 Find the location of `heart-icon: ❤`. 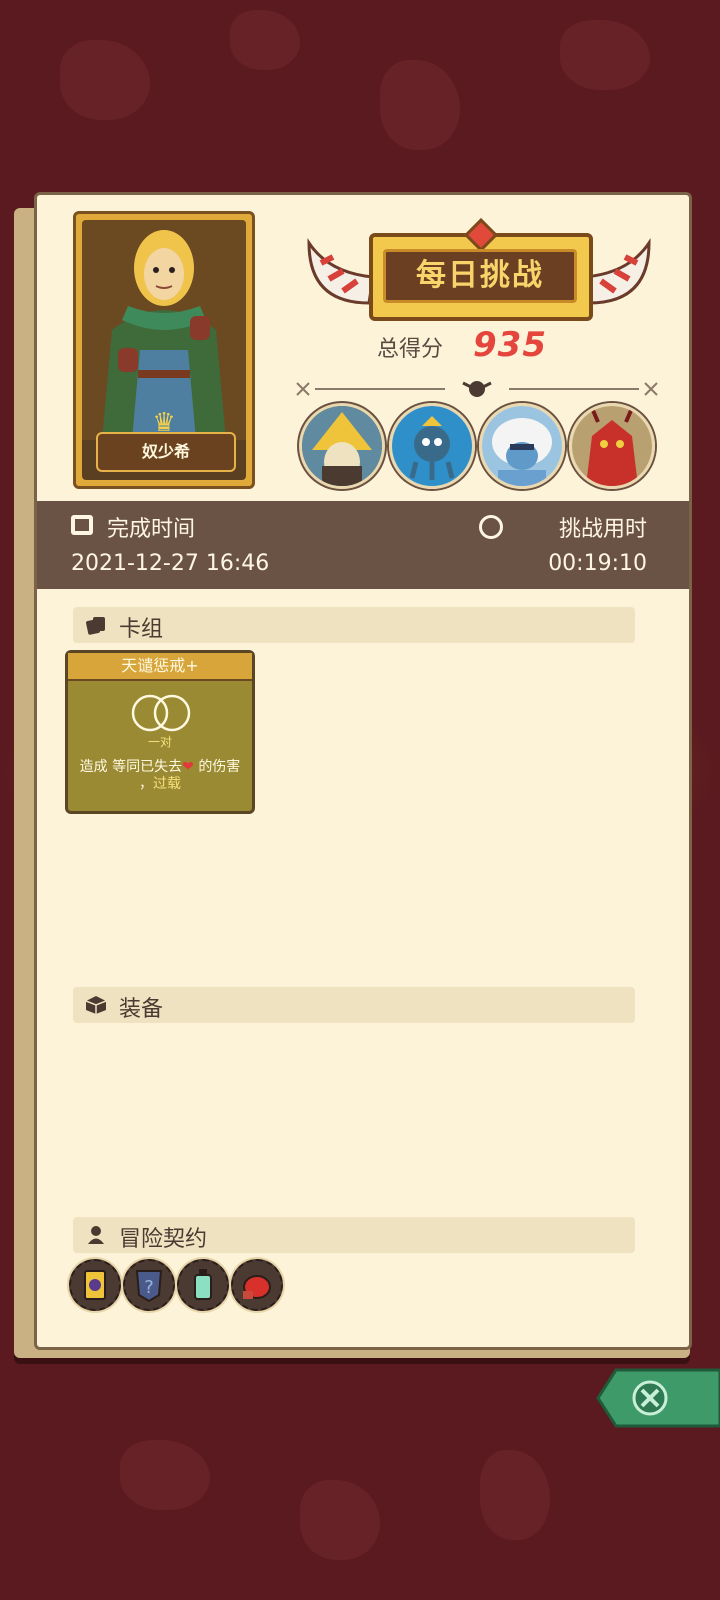

heart-icon: ❤ is located at coordinates (188, 767).